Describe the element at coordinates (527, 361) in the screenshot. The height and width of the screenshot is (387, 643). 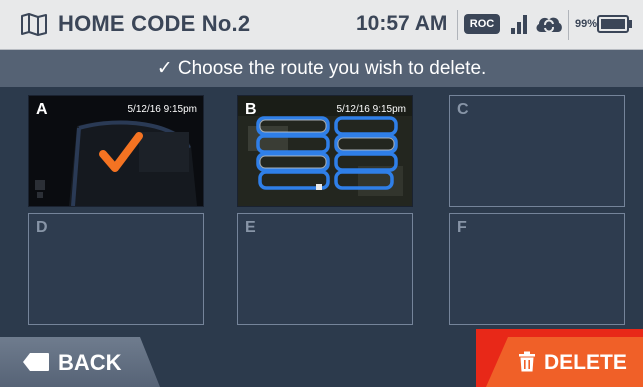
I see `trash-icon` at that location.